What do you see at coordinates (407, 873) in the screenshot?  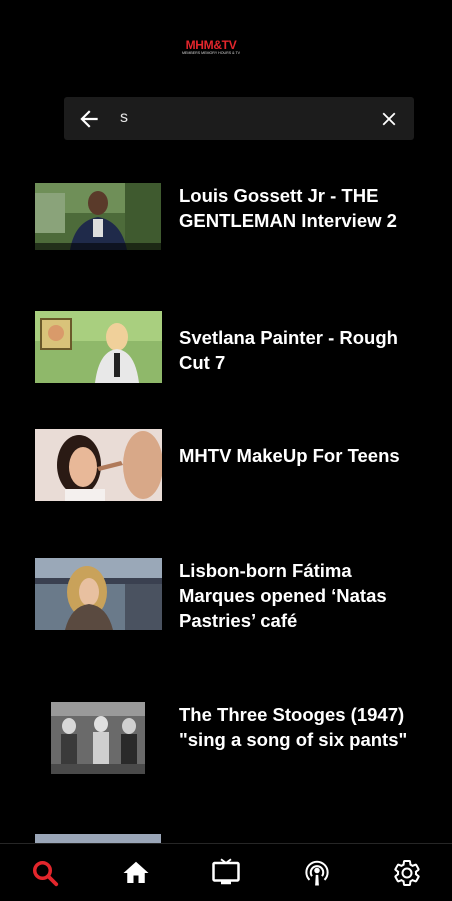 I see `gear-icon` at bounding box center [407, 873].